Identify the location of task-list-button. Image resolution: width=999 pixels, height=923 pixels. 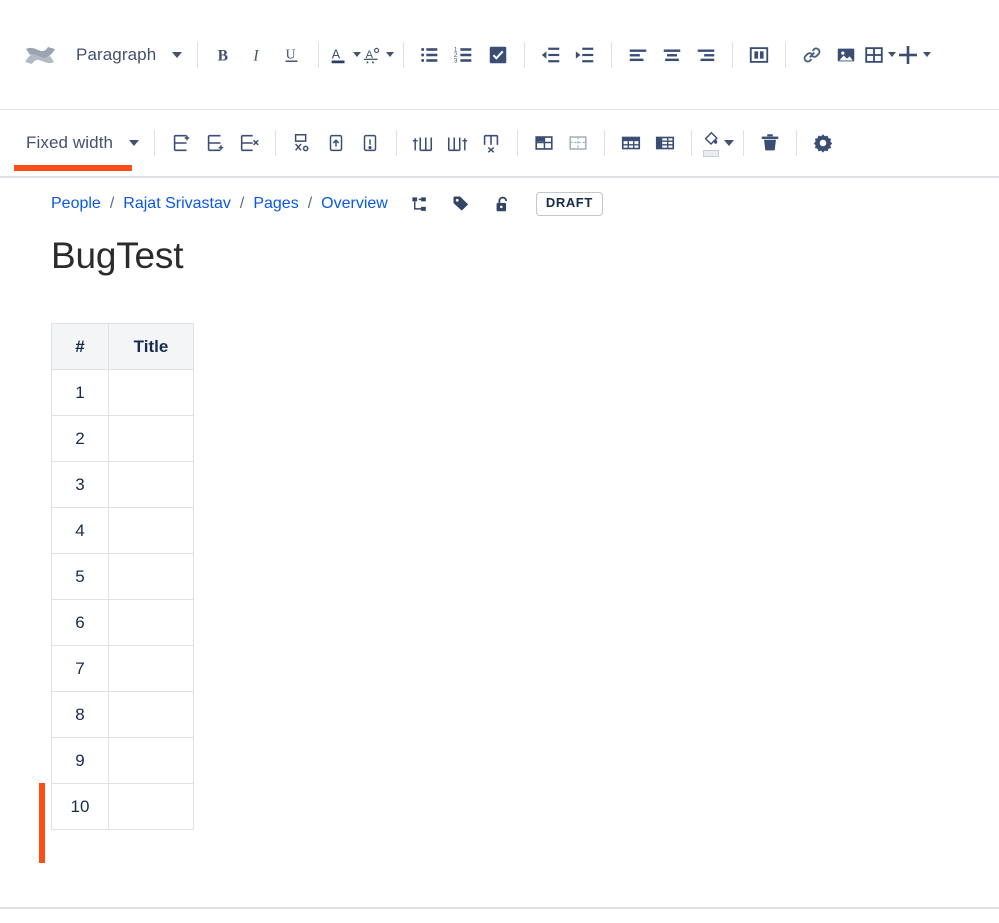
(498, 55).